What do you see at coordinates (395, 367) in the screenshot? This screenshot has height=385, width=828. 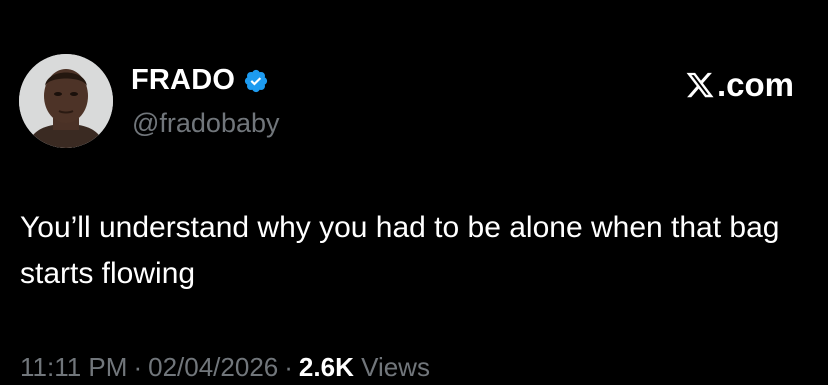 I see `views-label: Views` at bounding box center [395, 367].